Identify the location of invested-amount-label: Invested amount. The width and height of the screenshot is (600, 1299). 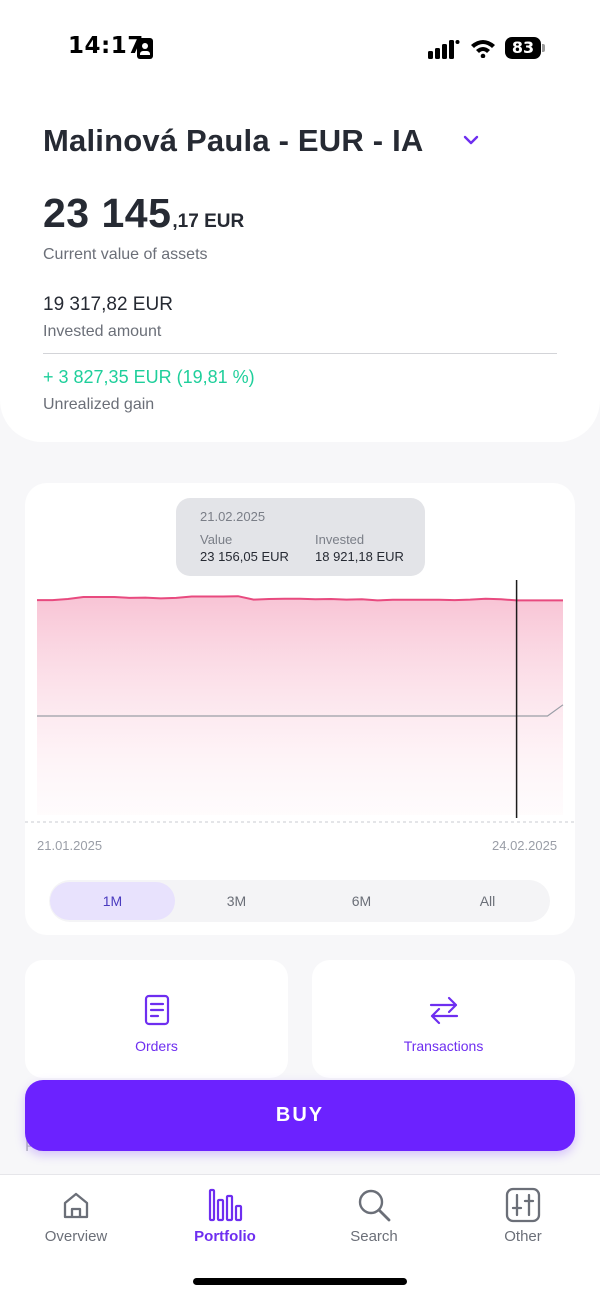
(102, 331).